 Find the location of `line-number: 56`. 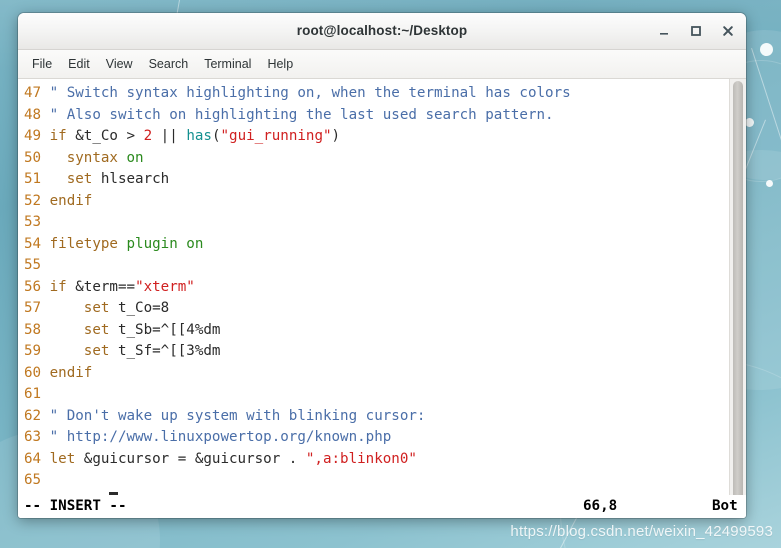

line-number: 56 is located at coordinates (37, 286).